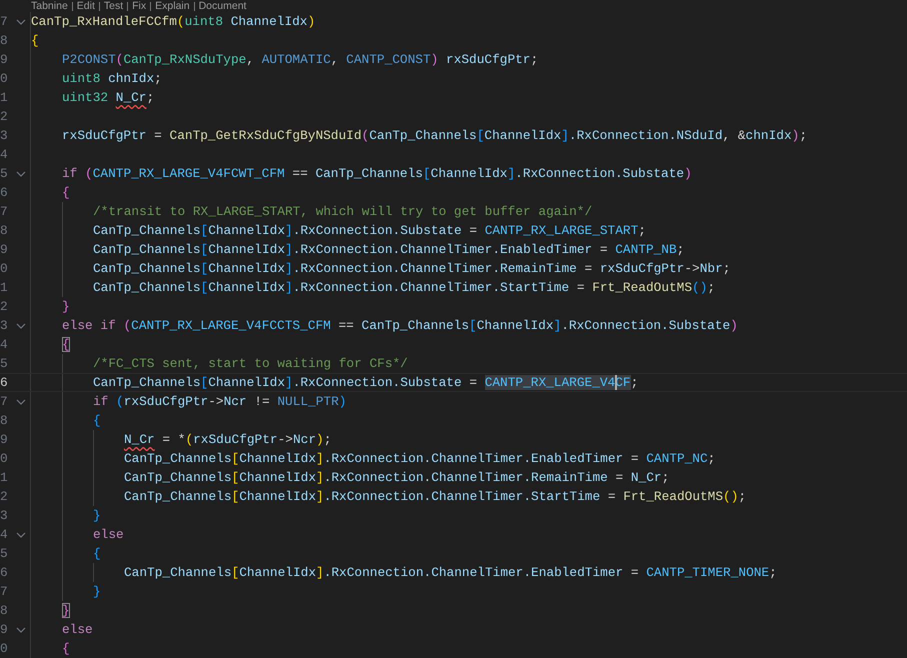 The height and width of the screenshot is (658, 907). What do you see at coordinates (397, 478) in the screenshot?
I see `code-line: CanTp_Channels[ChannelIdx].RxConnection.ChannelTimer.RemainTime = N_Cr;` at bounding box center [397, 478].